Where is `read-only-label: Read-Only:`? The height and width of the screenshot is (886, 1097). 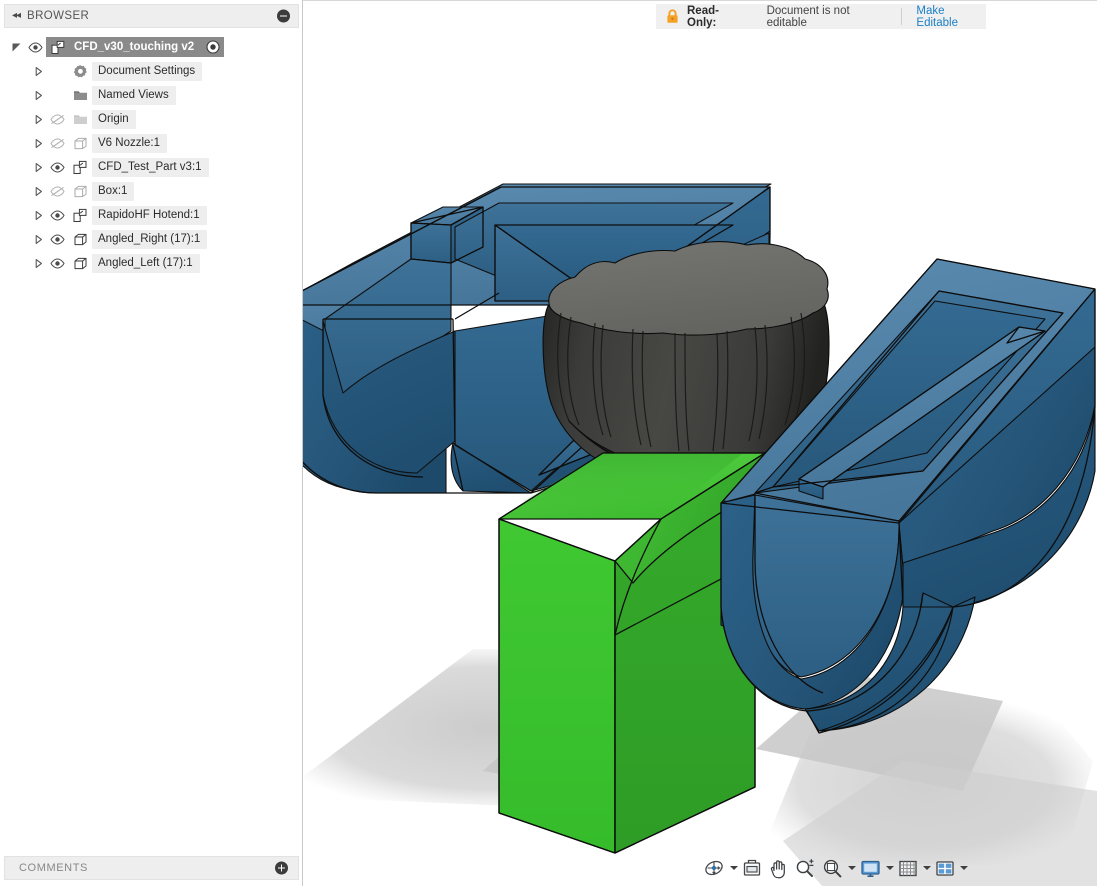
read-only-label: Read-Only: is located at coordinates (703, 16).